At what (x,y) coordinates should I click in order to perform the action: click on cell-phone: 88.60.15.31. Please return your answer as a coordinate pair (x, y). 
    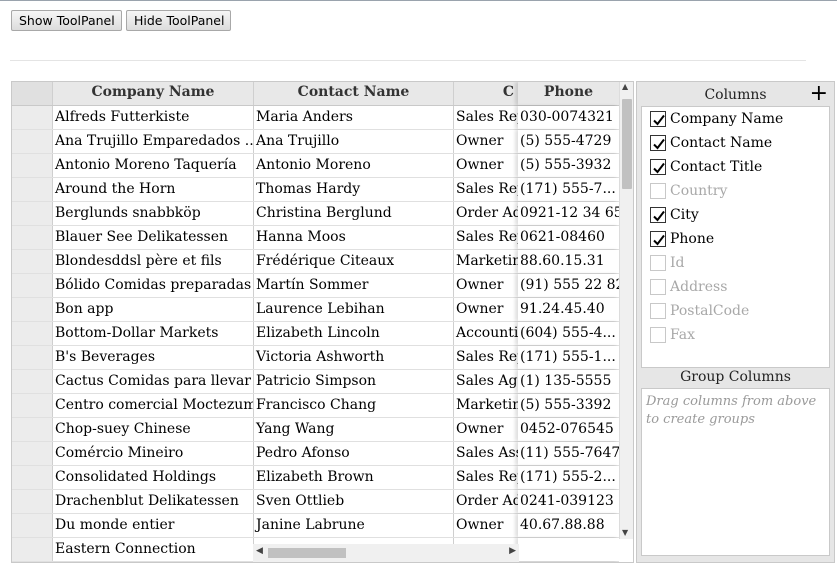
    Looking at the image, I should click on (568, 261).